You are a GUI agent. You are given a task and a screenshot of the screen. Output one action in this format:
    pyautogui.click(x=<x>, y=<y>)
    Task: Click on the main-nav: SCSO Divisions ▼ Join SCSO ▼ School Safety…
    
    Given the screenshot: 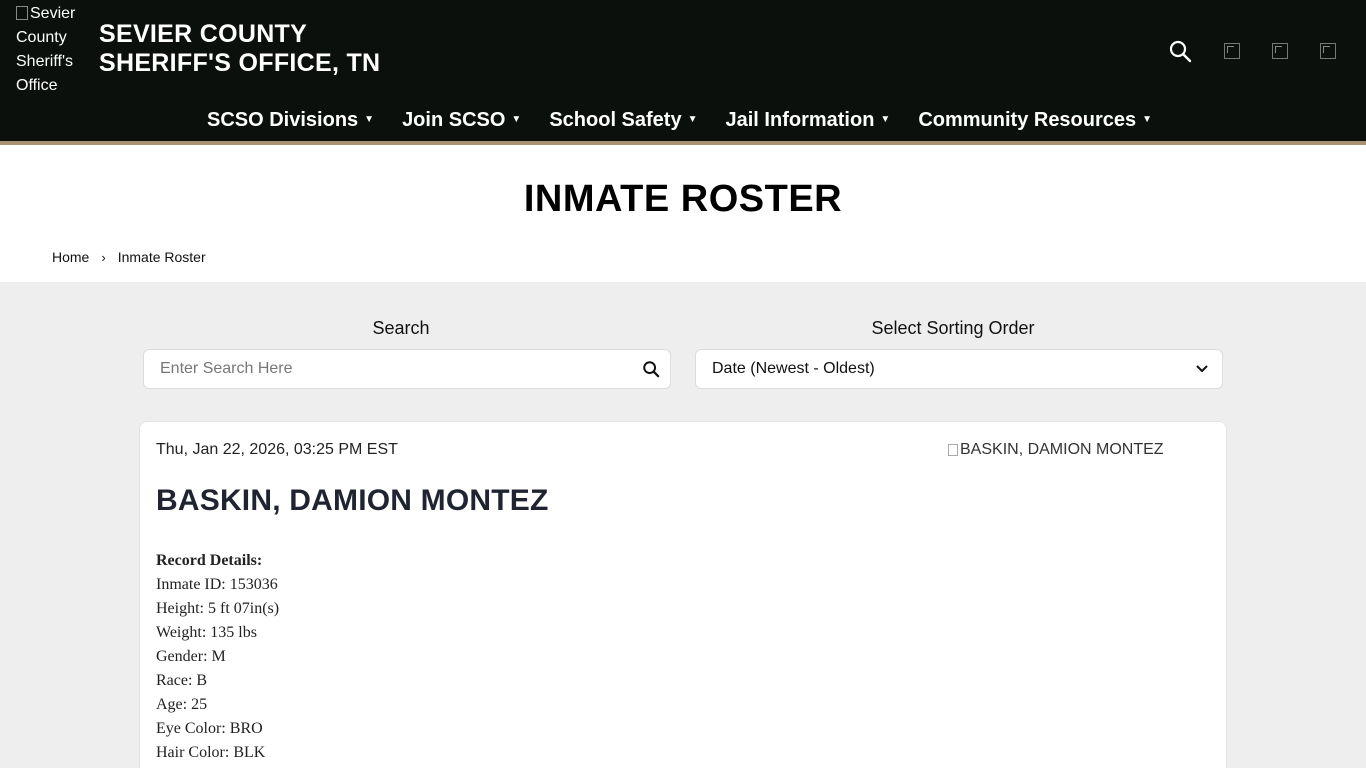 What is the action you would take?
    pyautogui.click(x=693, y=120)
    